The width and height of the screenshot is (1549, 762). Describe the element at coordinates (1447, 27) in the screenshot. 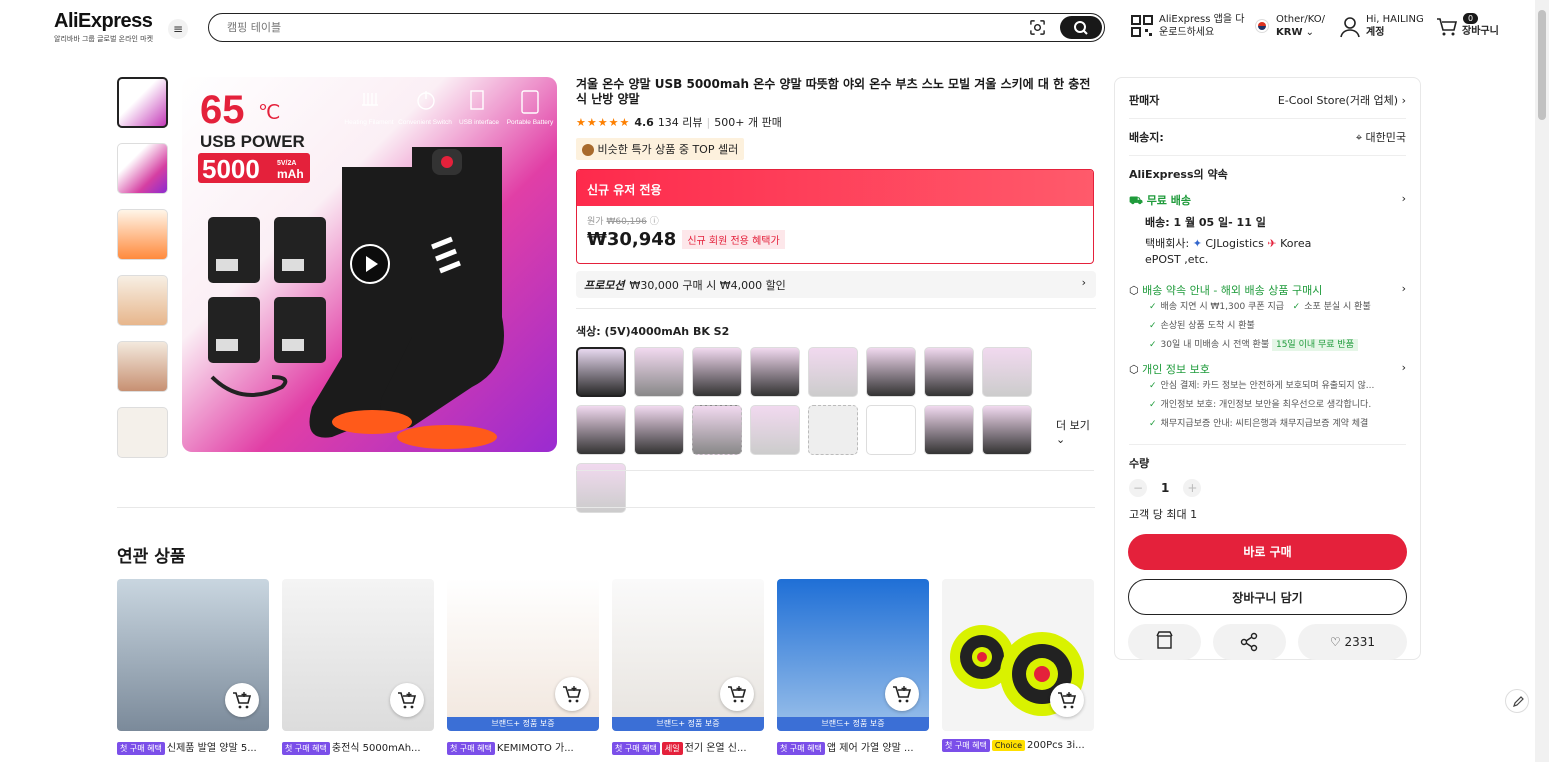

I see `cart-icon` at that location.